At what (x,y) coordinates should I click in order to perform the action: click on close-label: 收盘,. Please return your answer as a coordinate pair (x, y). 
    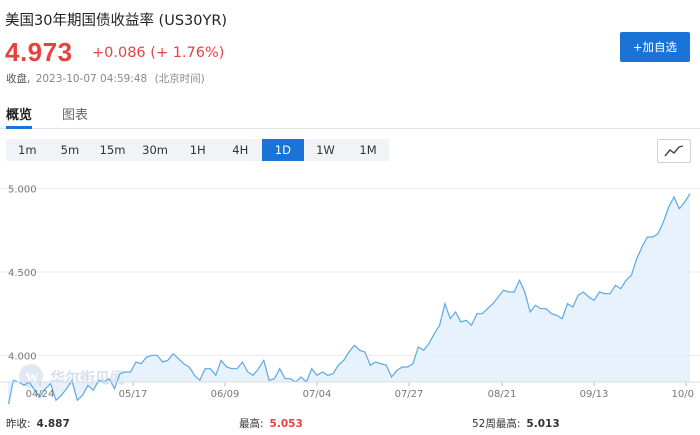
    Looking at the image, I should click on (18, 79).